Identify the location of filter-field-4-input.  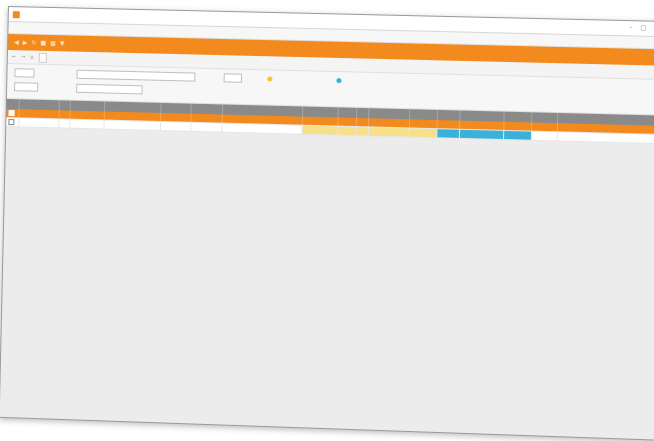
(109, 89).